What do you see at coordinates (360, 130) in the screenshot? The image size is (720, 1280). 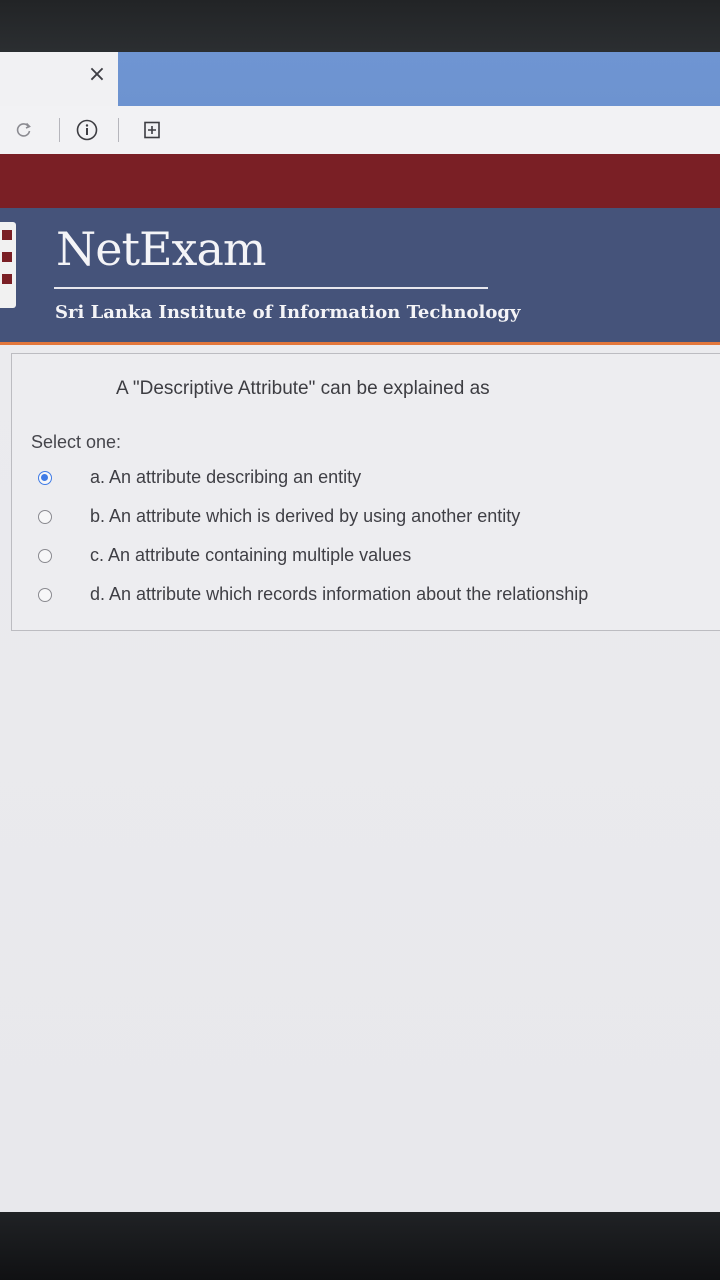 I see `browser-toolbar` at bounding box center [360, 130].